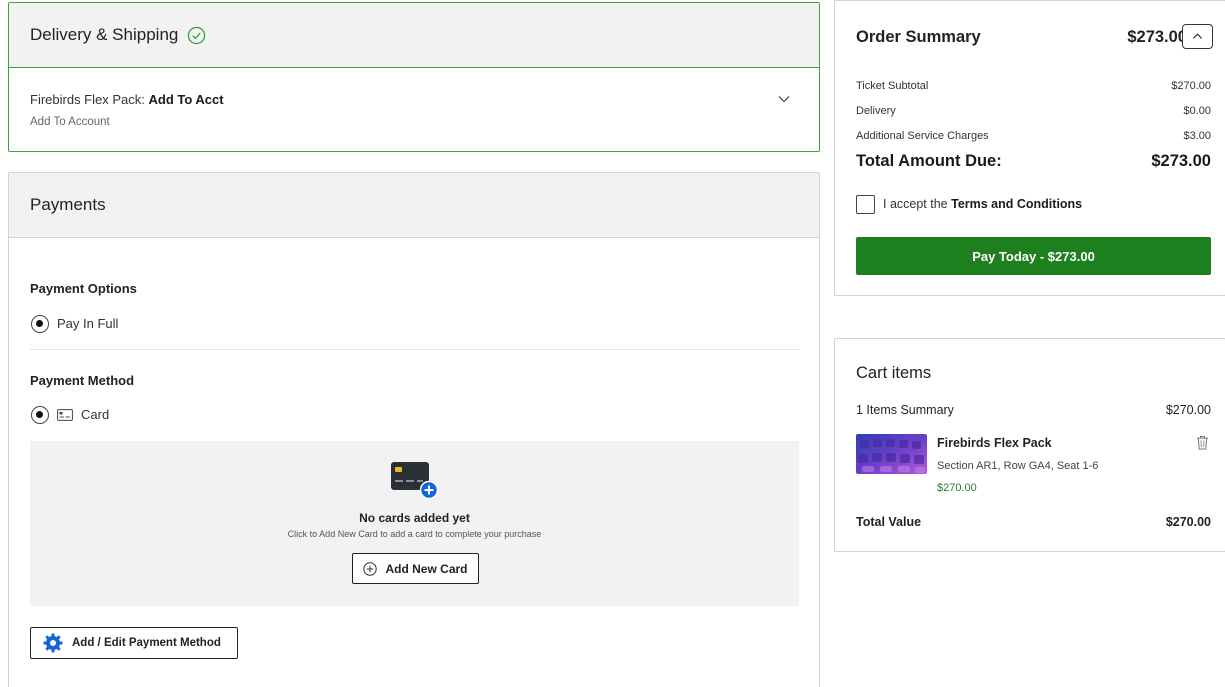  Describe the element at coordinates (1197, 136) in the screenshot. I see `summary-row-value: $3.00` at that location.